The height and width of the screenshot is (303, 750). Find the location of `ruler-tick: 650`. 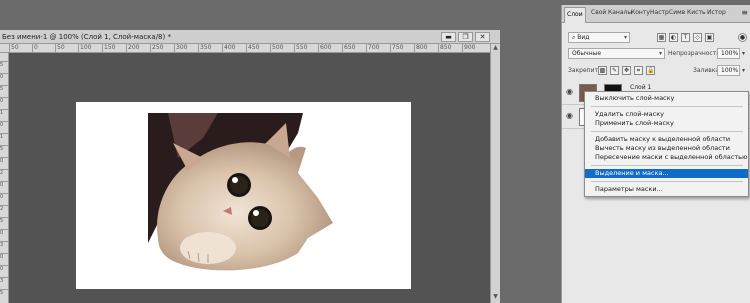

ruler-tick: 650 is located at coordinates (349, 48).